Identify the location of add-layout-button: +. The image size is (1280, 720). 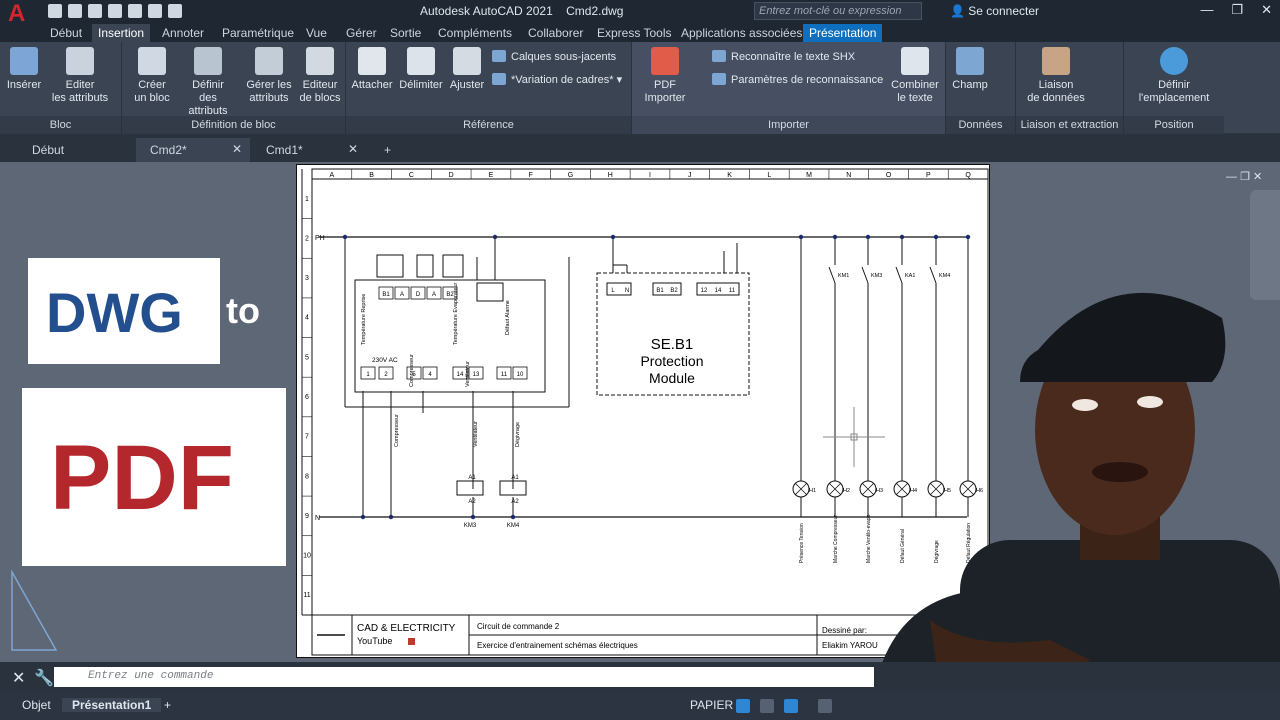
(167, 705).